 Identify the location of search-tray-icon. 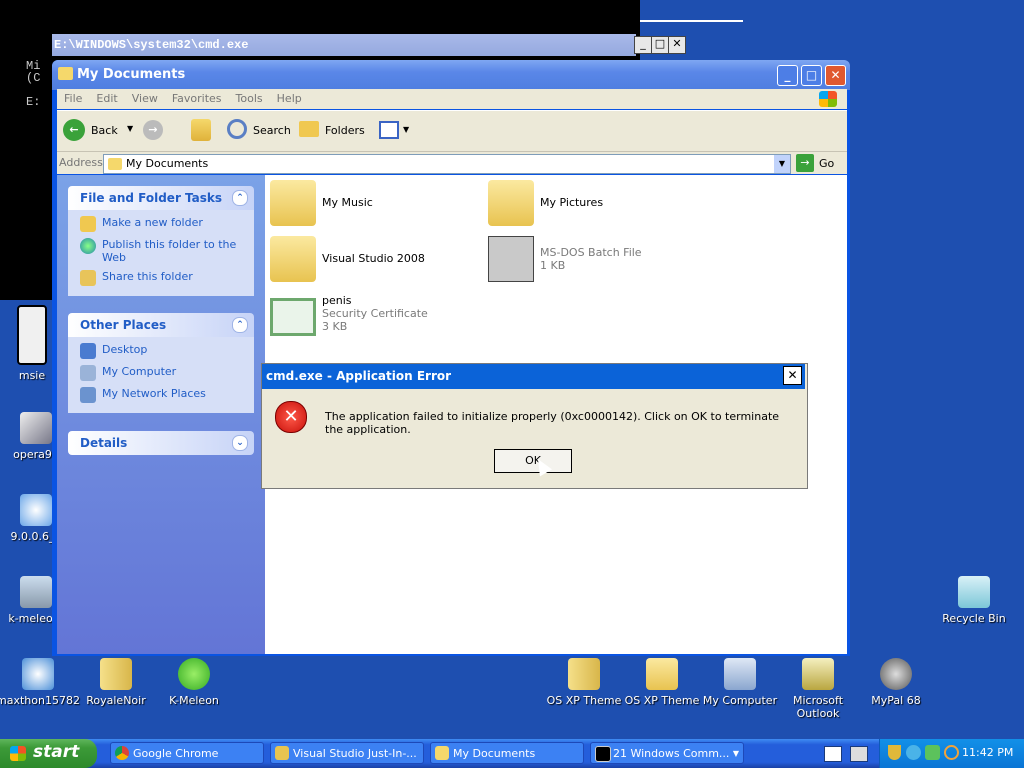
(951, 752).